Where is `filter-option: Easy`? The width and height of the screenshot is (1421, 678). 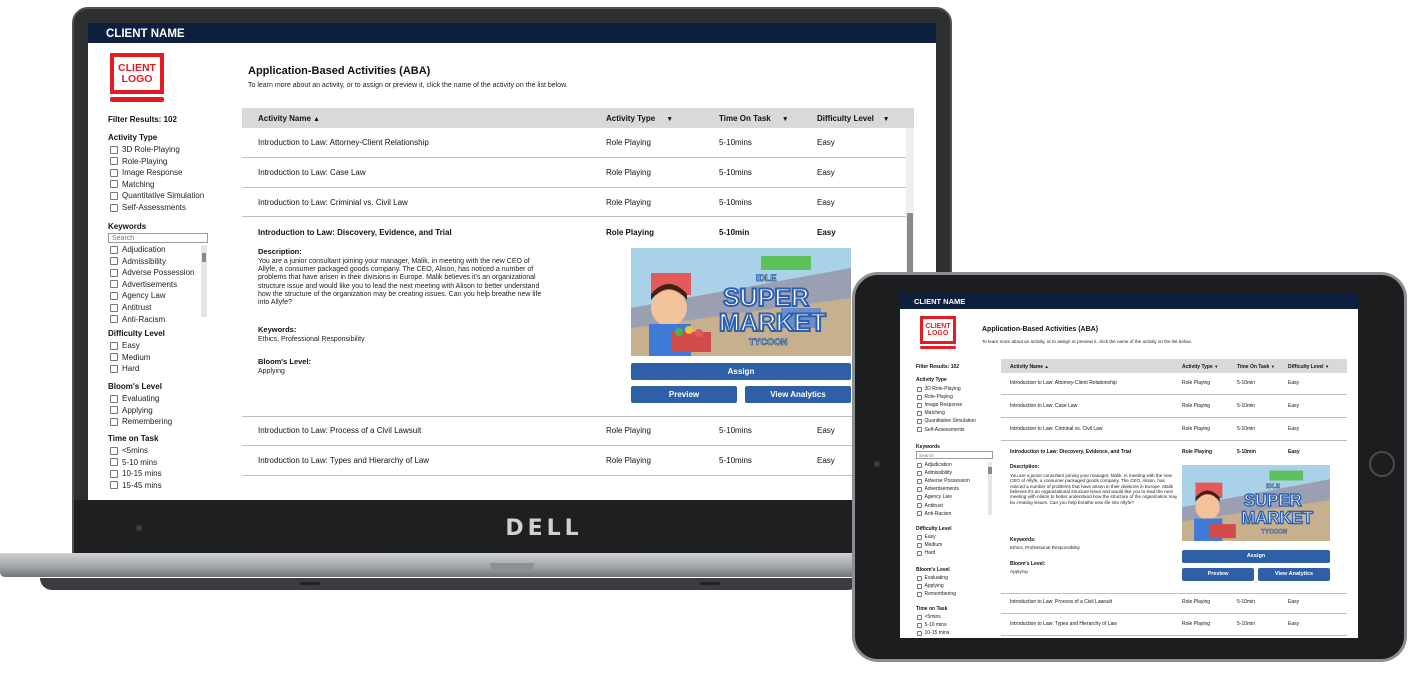 filter-option: Easy is located at coordinates (926, 537).